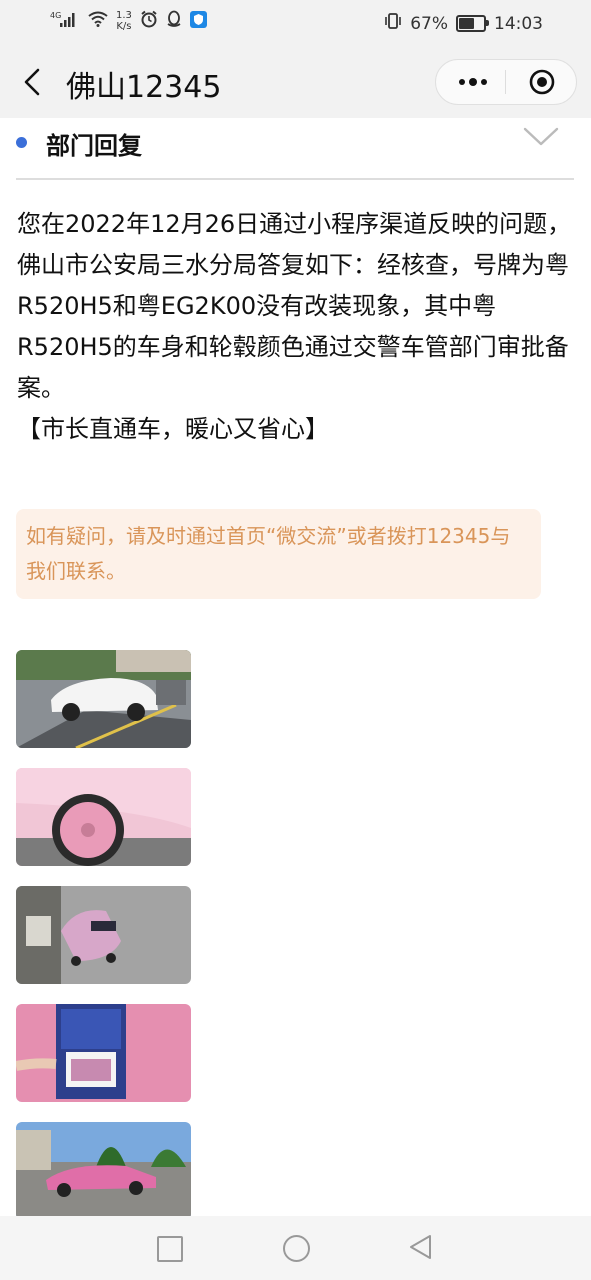 This screenshot has width=591, height=1280. I want to click on triangle-back-icon, so click(420, 1247).